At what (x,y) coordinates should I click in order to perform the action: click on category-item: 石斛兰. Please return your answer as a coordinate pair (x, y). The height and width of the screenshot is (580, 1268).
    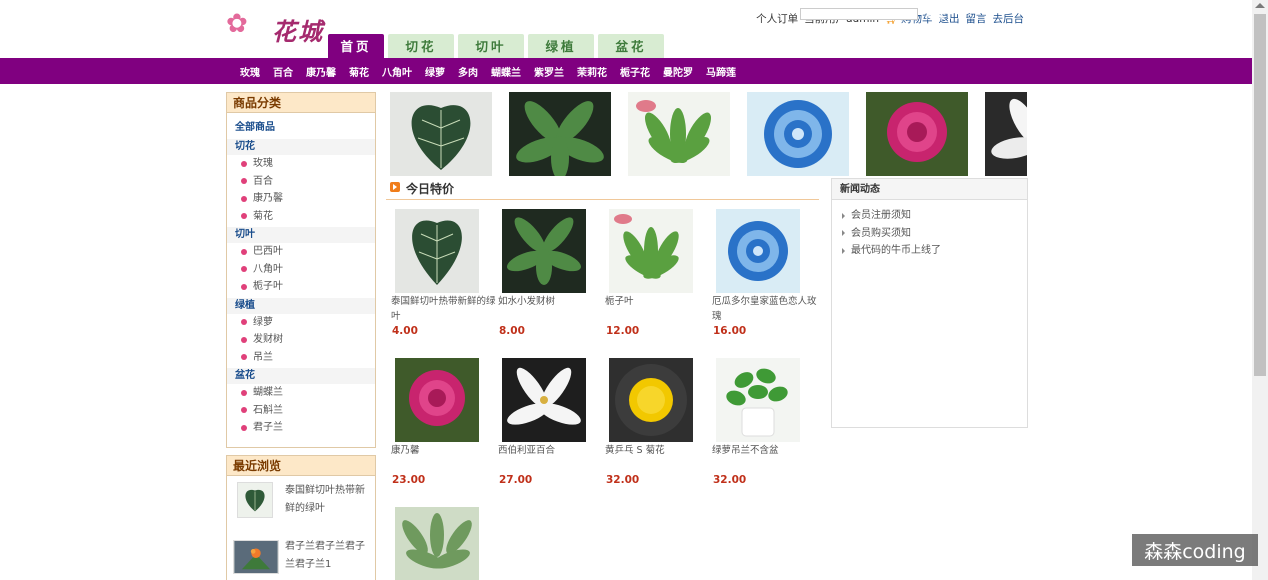
    Looking at the image, I should click on (301, 411).